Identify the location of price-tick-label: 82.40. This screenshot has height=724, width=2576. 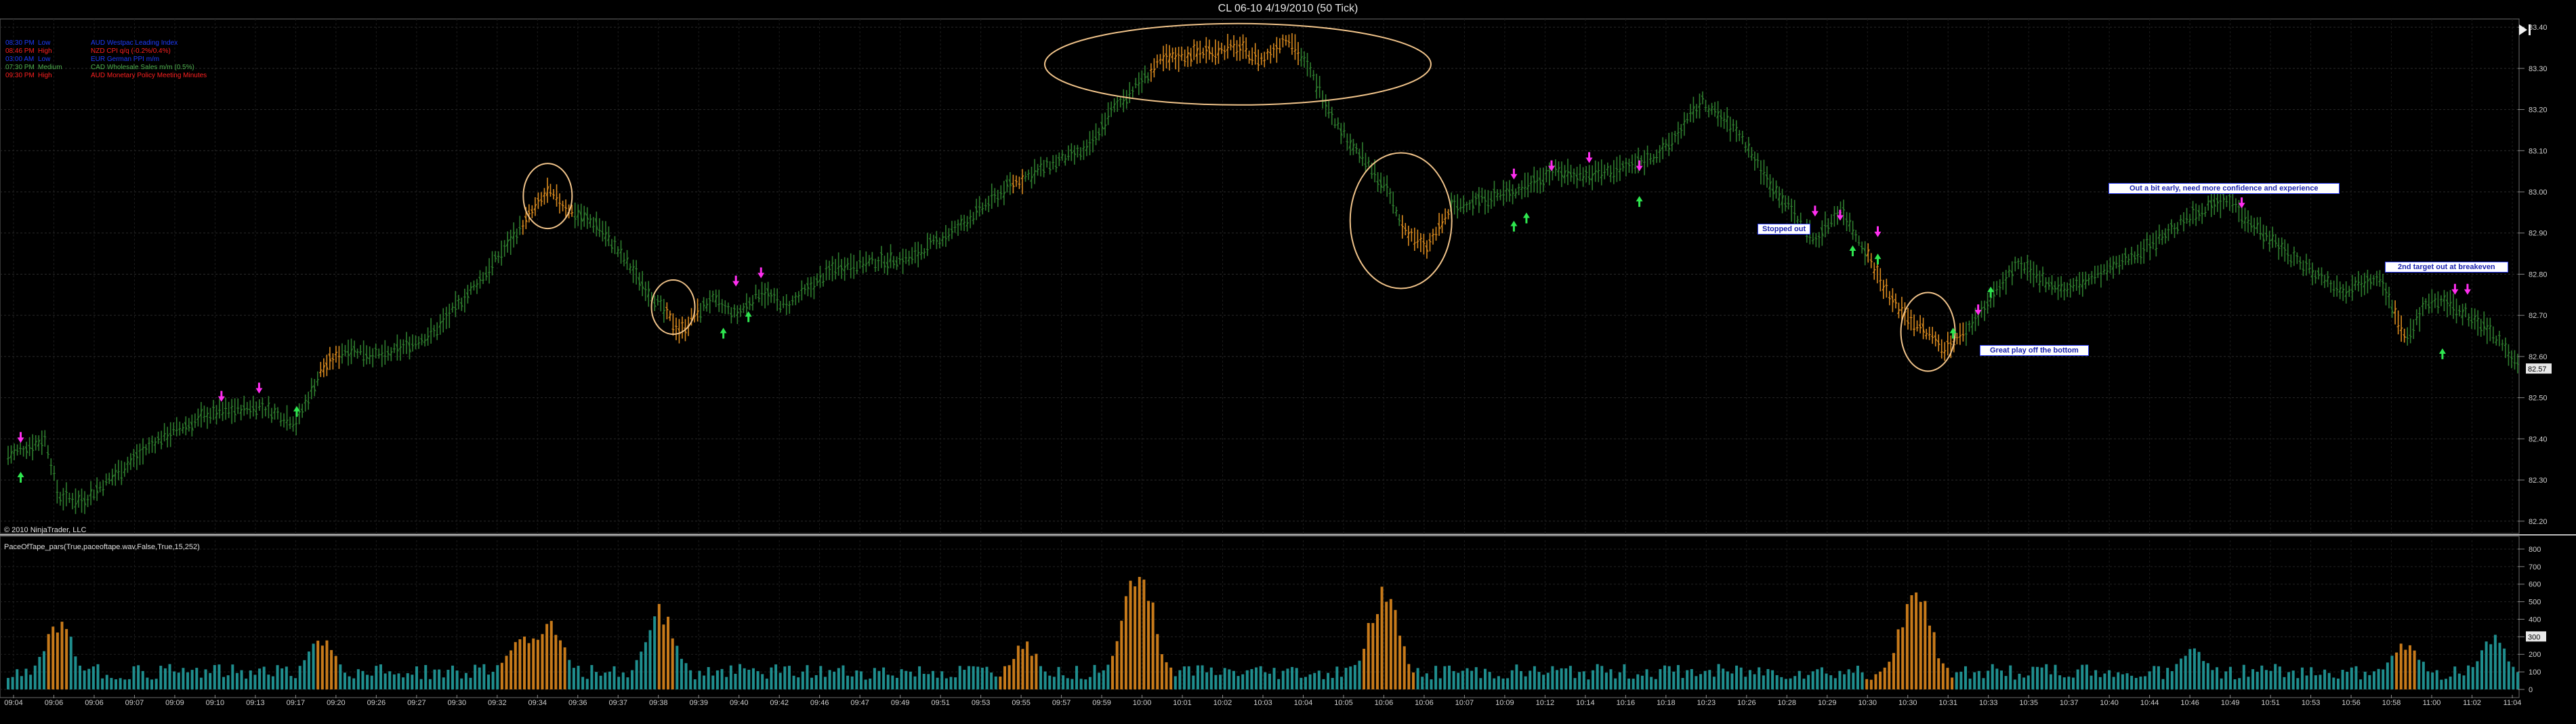
(2538, 439).